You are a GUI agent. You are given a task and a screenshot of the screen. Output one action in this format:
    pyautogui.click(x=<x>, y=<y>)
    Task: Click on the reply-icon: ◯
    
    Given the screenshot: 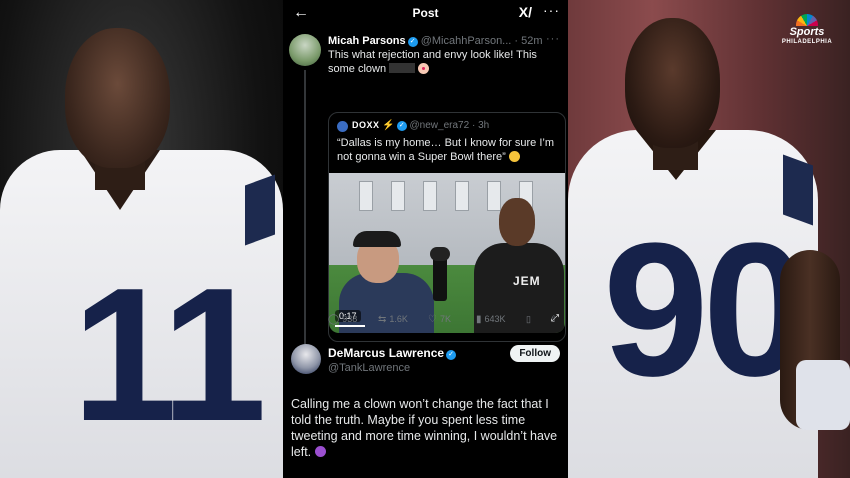 What is the action you would take?
    pyautogui.click(x=334, y=319)
    